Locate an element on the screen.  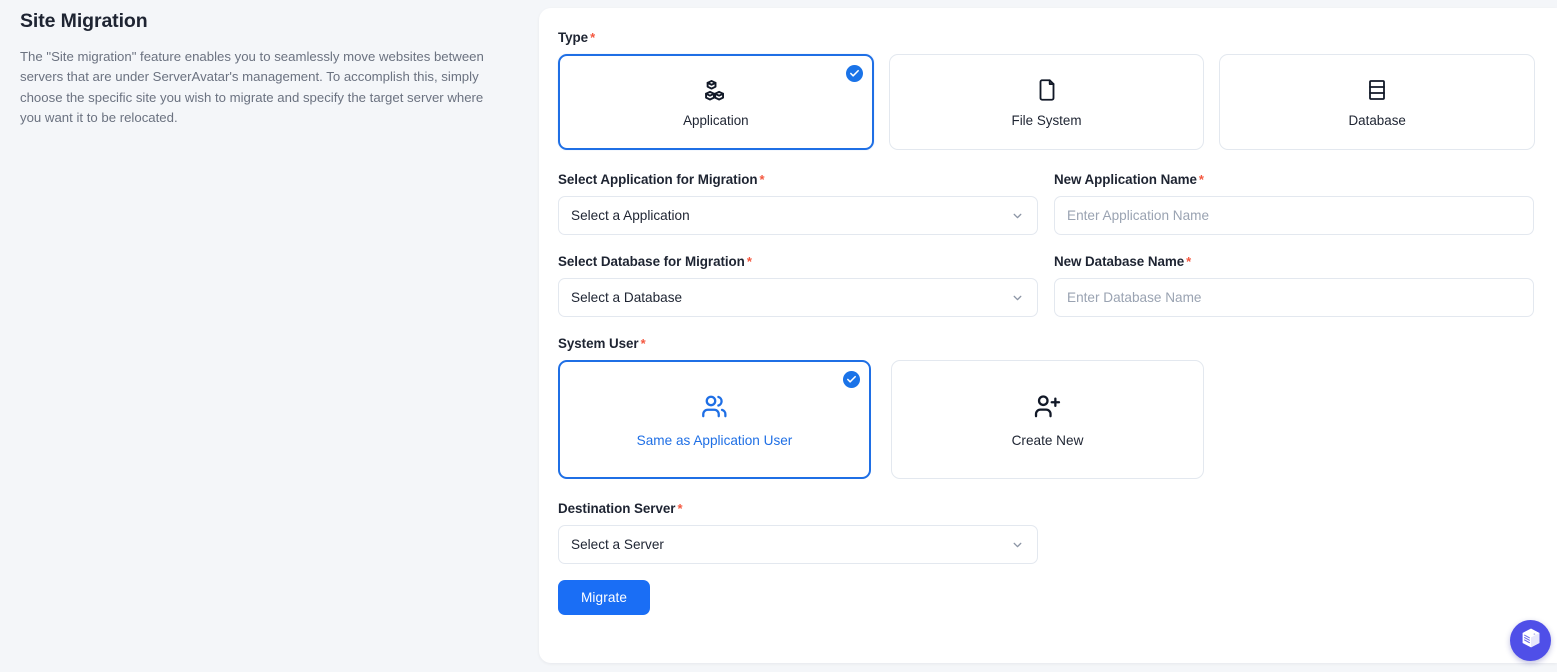
destination-server-dropdown: Select a Server is located at coordinates (798, 544).